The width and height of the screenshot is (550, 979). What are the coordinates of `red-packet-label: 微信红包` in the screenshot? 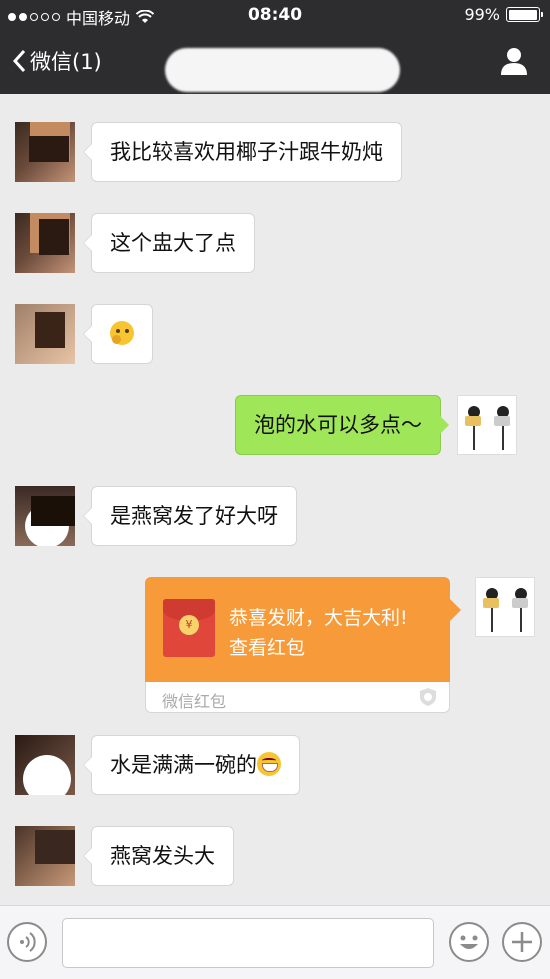 It's located at (194, 701).